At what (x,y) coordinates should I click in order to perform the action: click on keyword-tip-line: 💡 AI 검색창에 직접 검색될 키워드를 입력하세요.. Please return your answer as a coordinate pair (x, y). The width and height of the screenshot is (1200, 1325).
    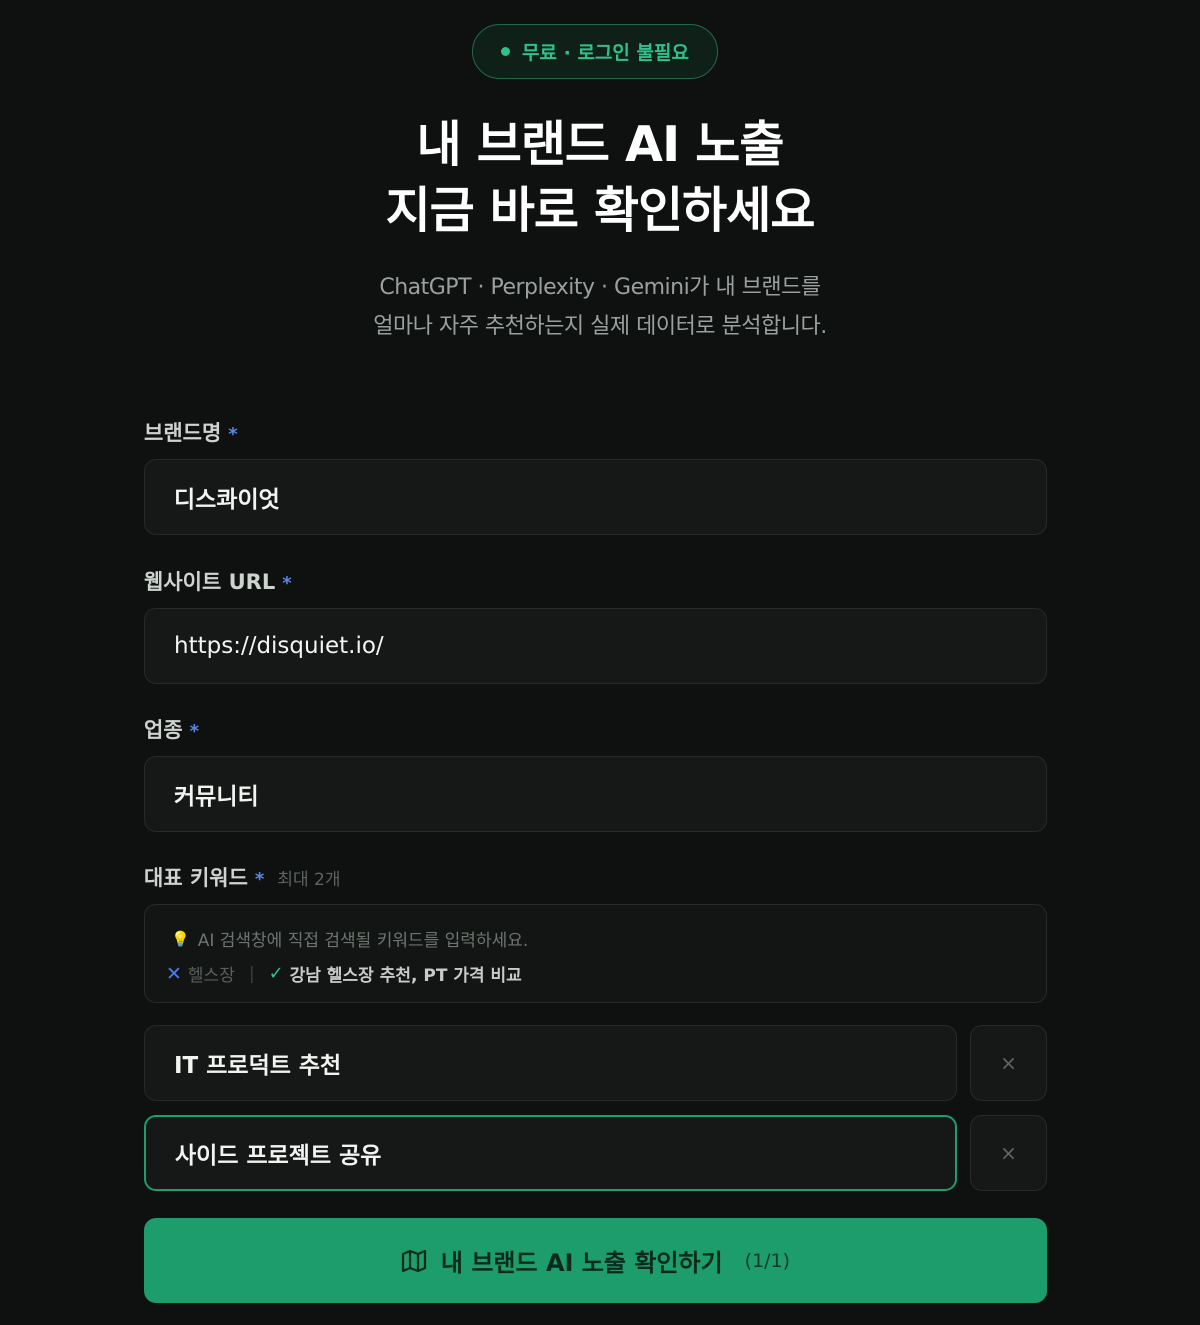
    Looking at the image, I should click on (608, 939).